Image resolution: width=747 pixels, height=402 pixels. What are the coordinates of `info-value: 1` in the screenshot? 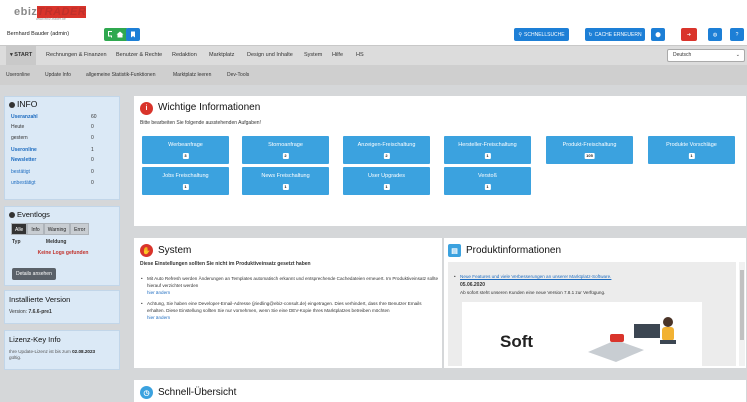 It's located at (92, 150).